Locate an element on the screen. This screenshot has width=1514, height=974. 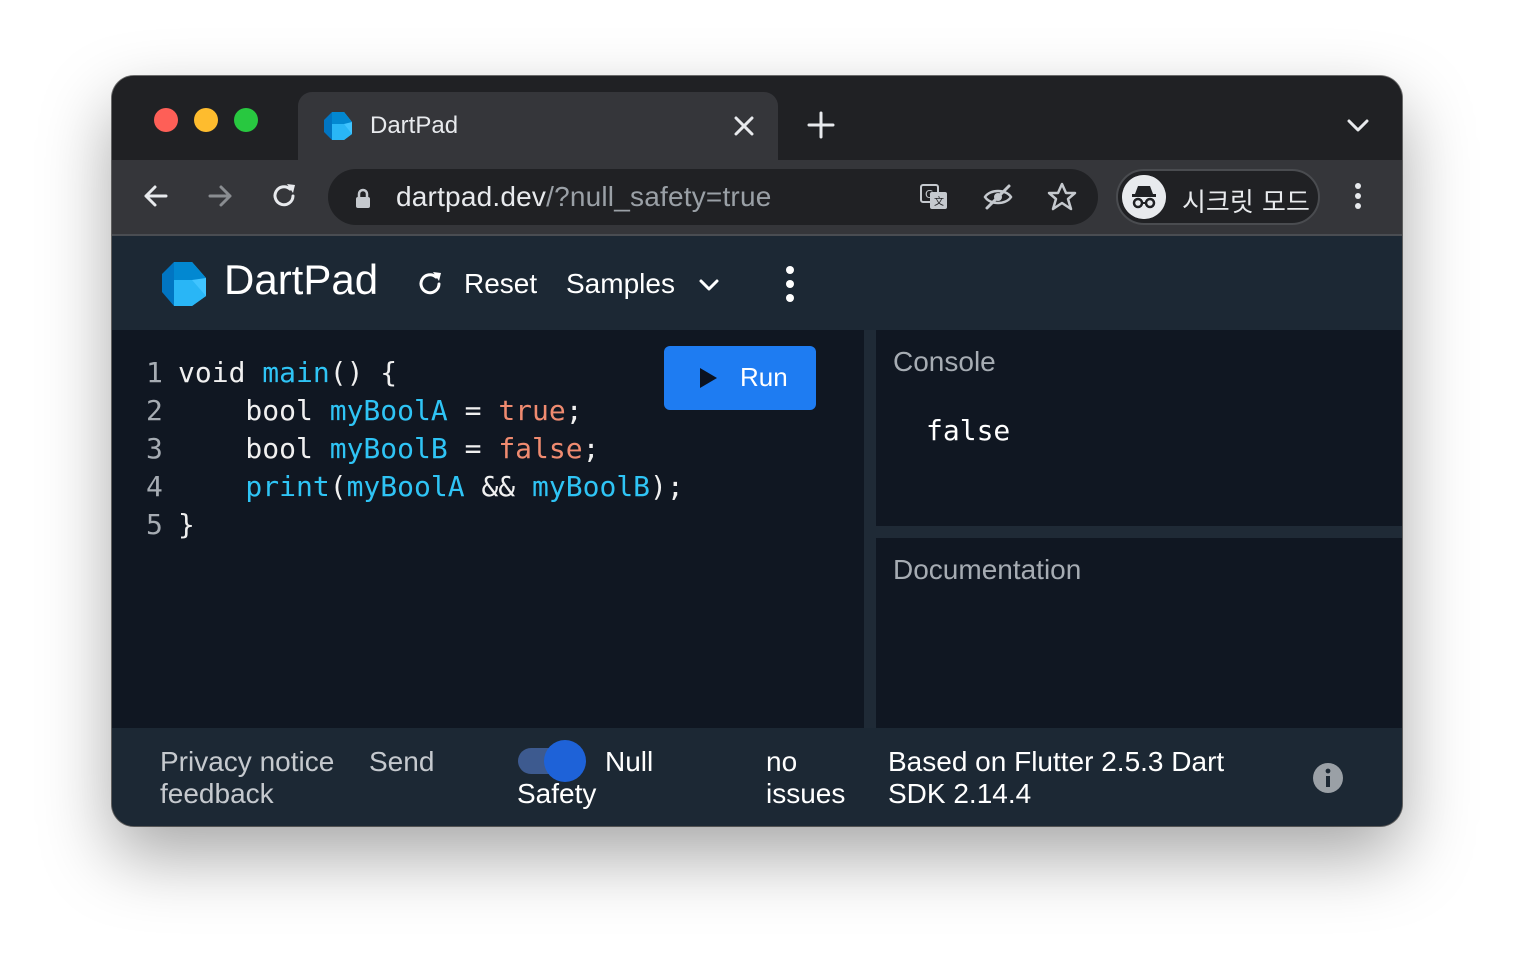
documentation-title: Documentation is located at coordinates (987, 569).